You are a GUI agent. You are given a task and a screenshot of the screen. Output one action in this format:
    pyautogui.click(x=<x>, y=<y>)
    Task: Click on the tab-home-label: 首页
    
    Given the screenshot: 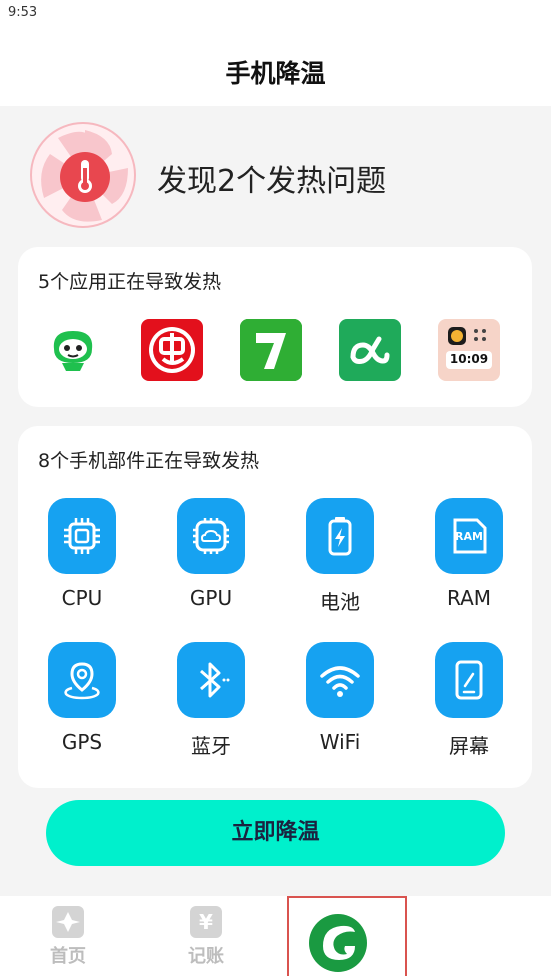 What is the action you would take?
    pyautogui.click(x=68, y=956)
    